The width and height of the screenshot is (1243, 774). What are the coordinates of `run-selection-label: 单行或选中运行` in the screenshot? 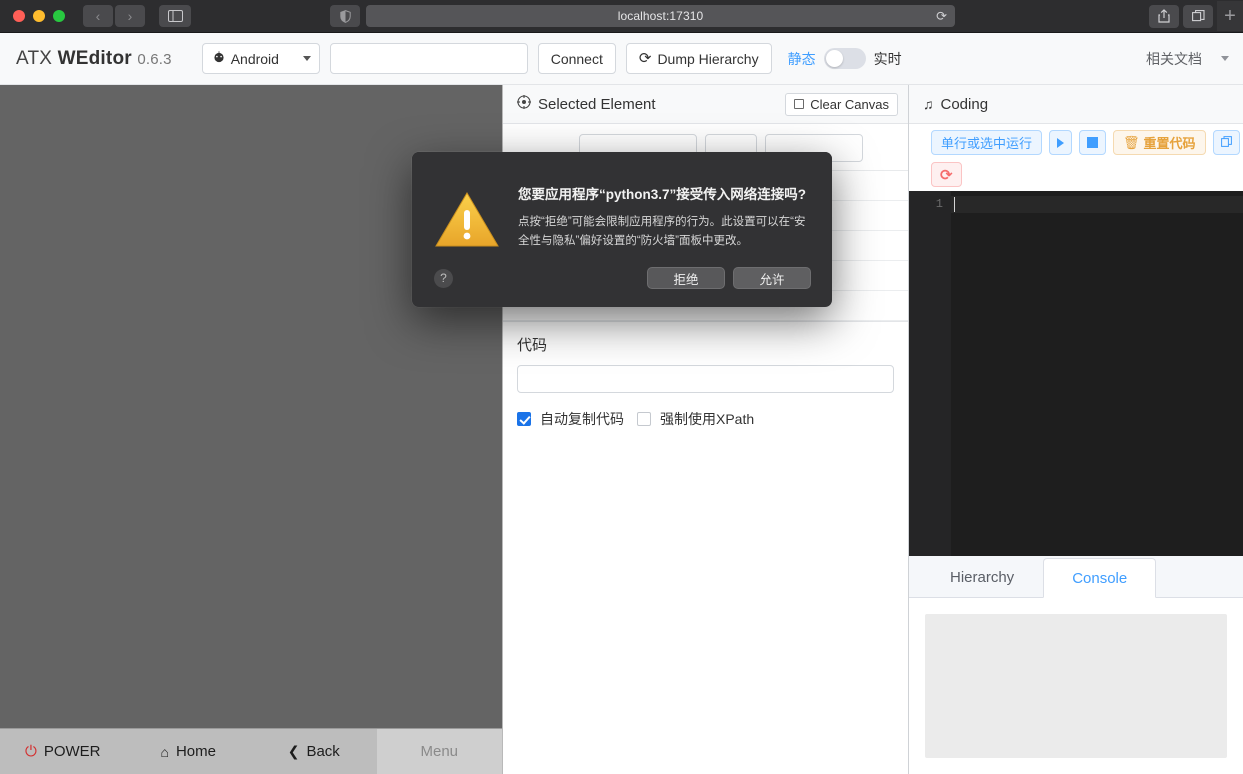 It's located at (987, 143).